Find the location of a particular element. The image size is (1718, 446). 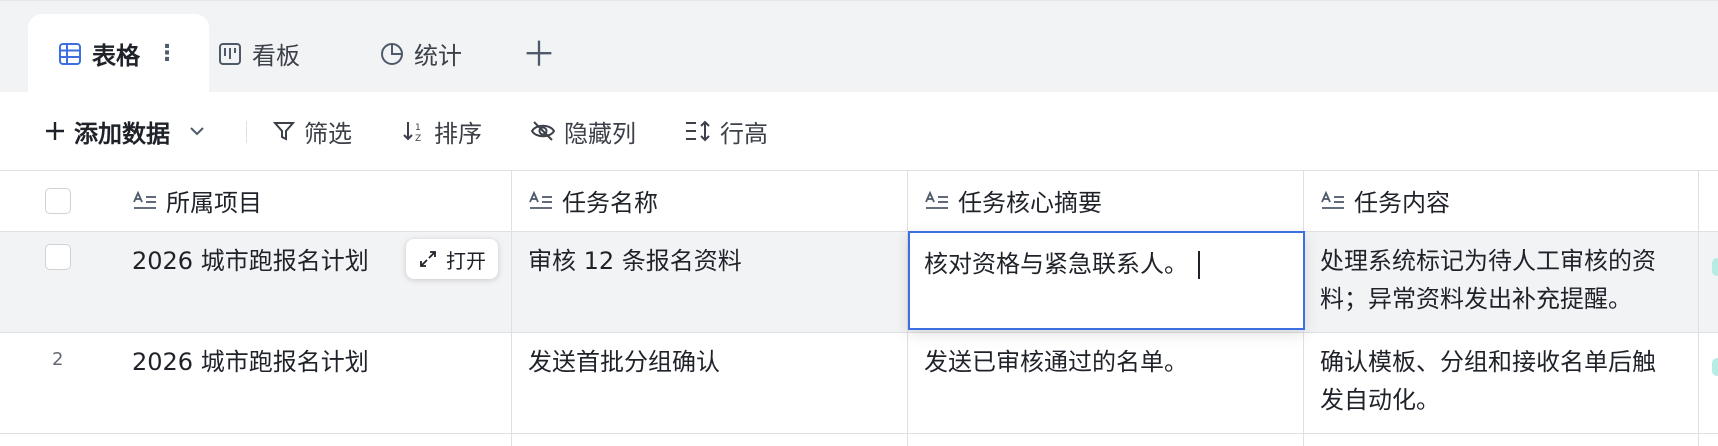

tab-table: 表格 ⋮ is located at coordinates (118, 53).